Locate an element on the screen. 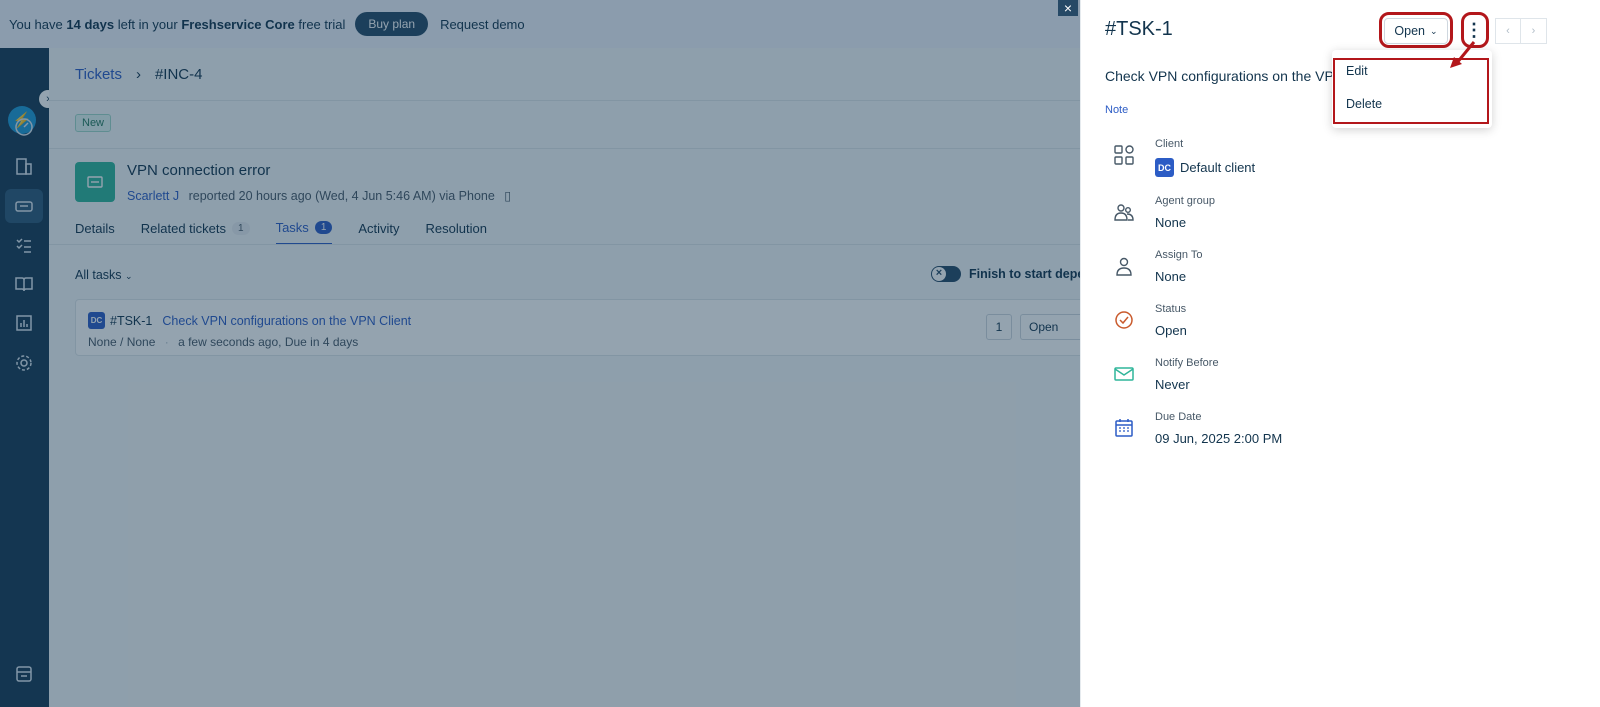 The height and width of the screenshot is (707, 1600). calendar-icon is located at coordinates (1124, 428).